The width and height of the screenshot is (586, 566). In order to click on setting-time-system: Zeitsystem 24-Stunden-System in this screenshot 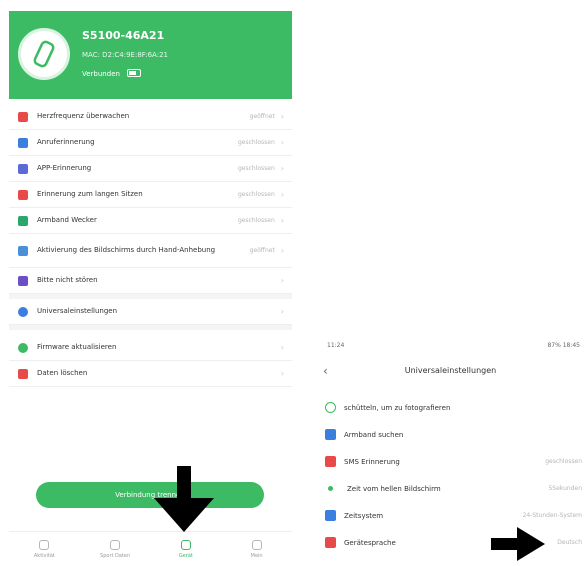, I will do `click(450, 515)`.